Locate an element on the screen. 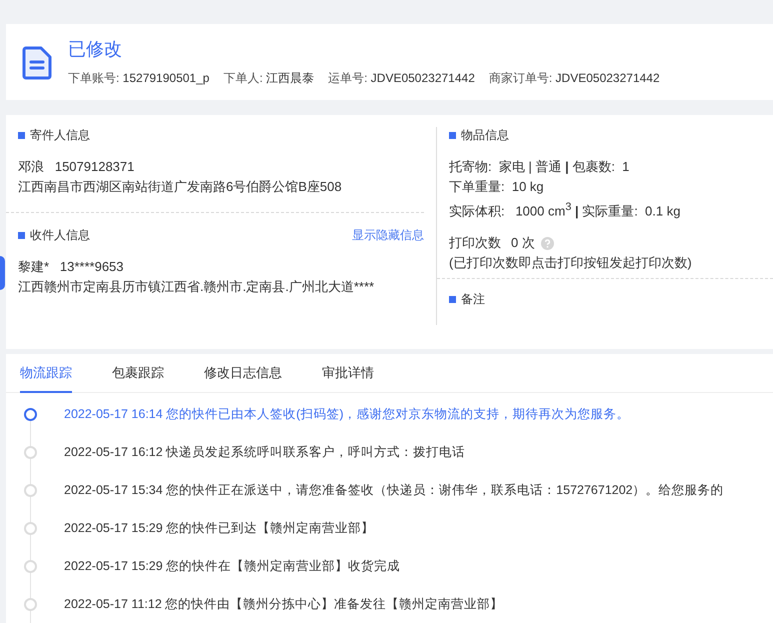 Image resolution: width=773 pixels, height=623 pixels. order-field: 下单账号: 15279190501_p is located at coordinates (139, 78).